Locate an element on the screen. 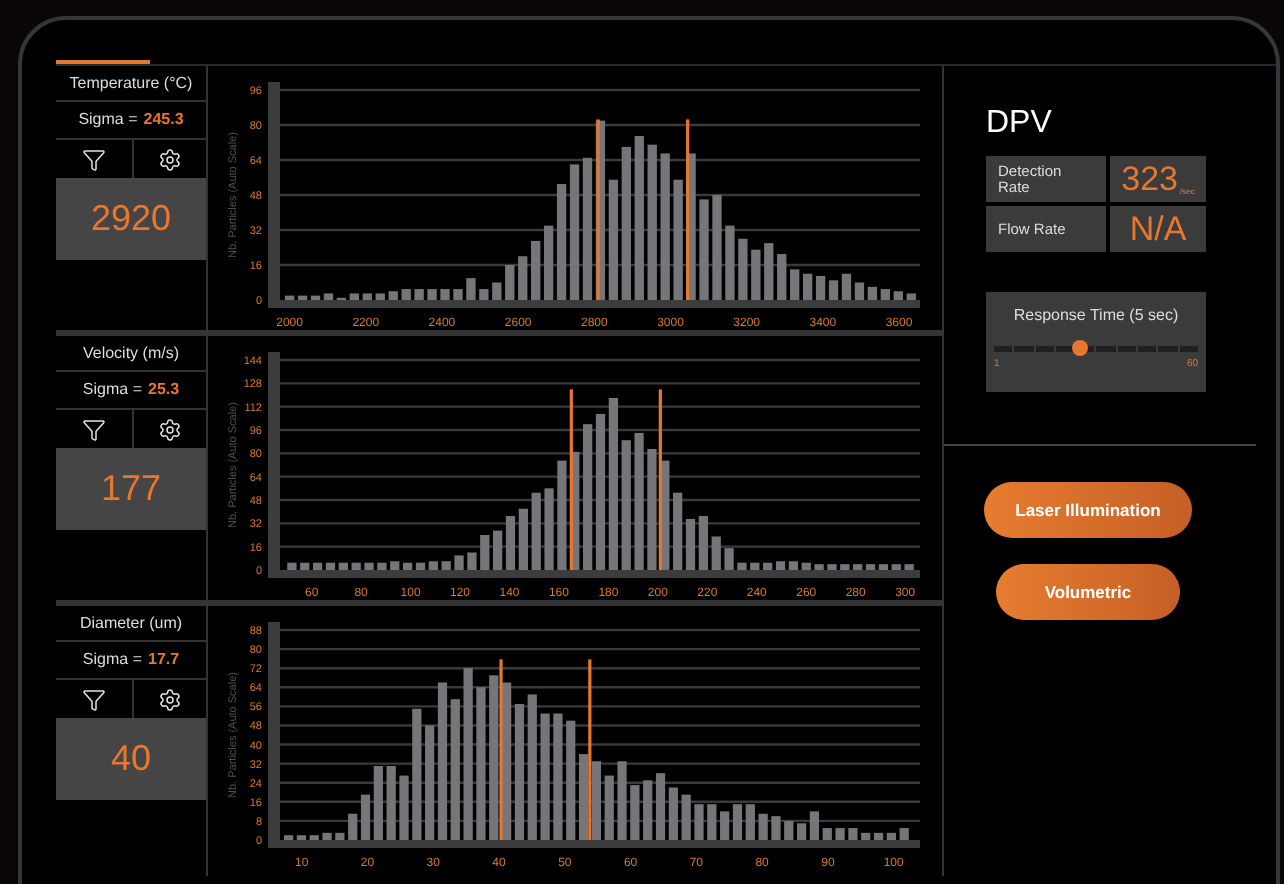  sigma-value: 25.3 is located at coordinates (164, 390).